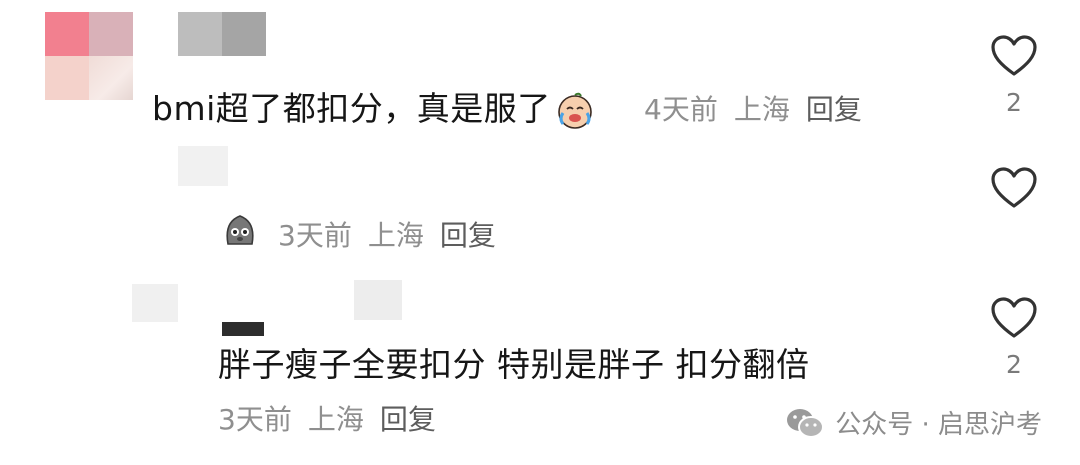  What do you see at coordinates (575, 111) in the screenshot?
I see `crying-laughing-face-icon` at bounding box center [575, 111].